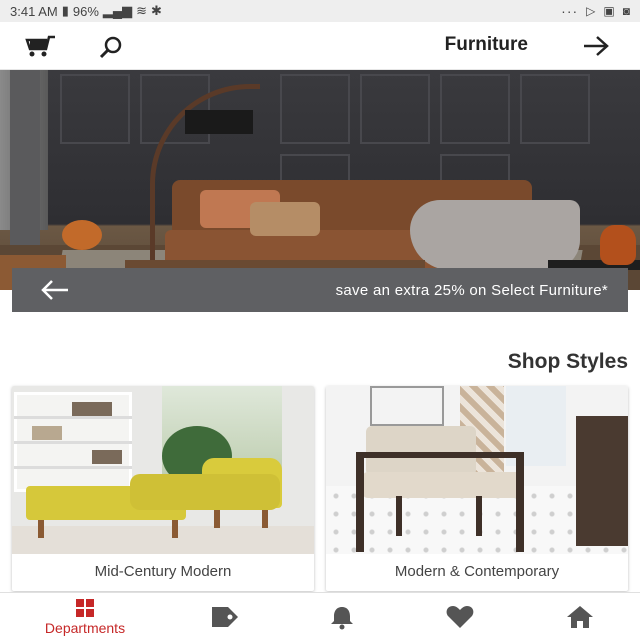 The width and height of the screenshot is (640, 640). What do you see at coordinates (320, 46) in the screenshot?
I see `app-bar: Furniture` at bounding box center [320, 46].